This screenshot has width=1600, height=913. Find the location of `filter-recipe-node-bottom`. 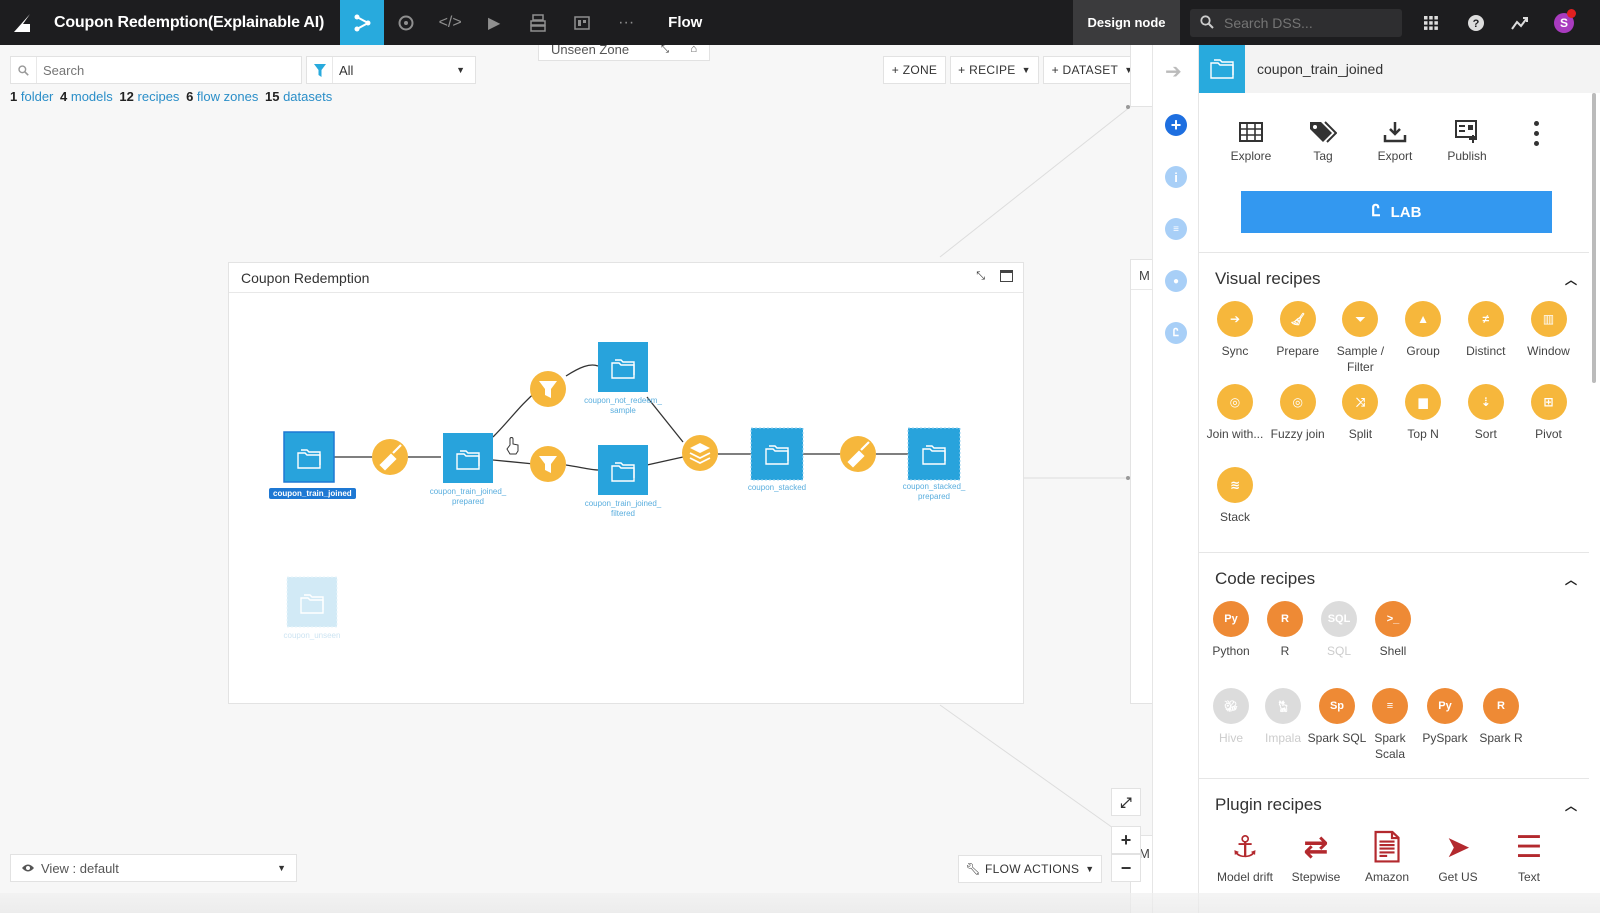

filter-recipe-node-bottom is located at coordinates (548, 464).